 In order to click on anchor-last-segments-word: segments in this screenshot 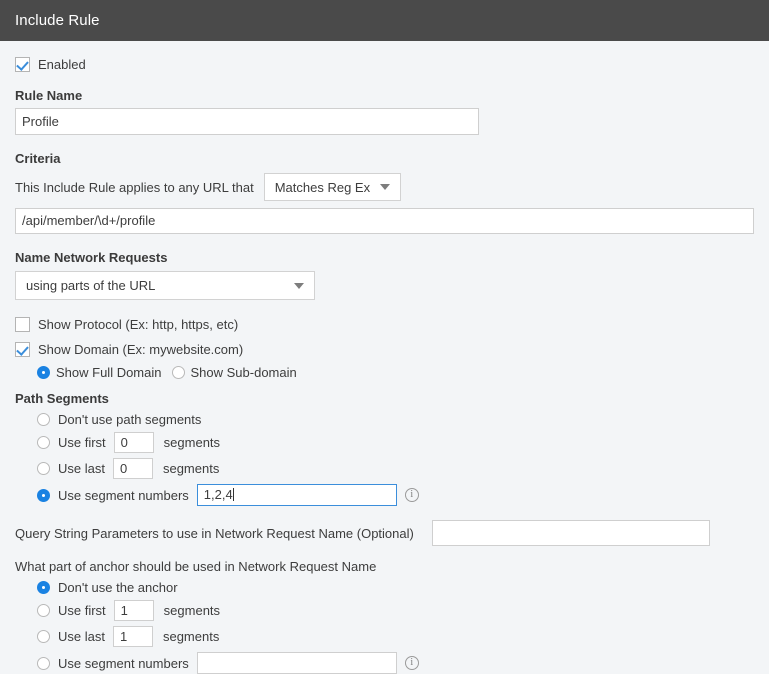, I will do `click(191, 636)`.